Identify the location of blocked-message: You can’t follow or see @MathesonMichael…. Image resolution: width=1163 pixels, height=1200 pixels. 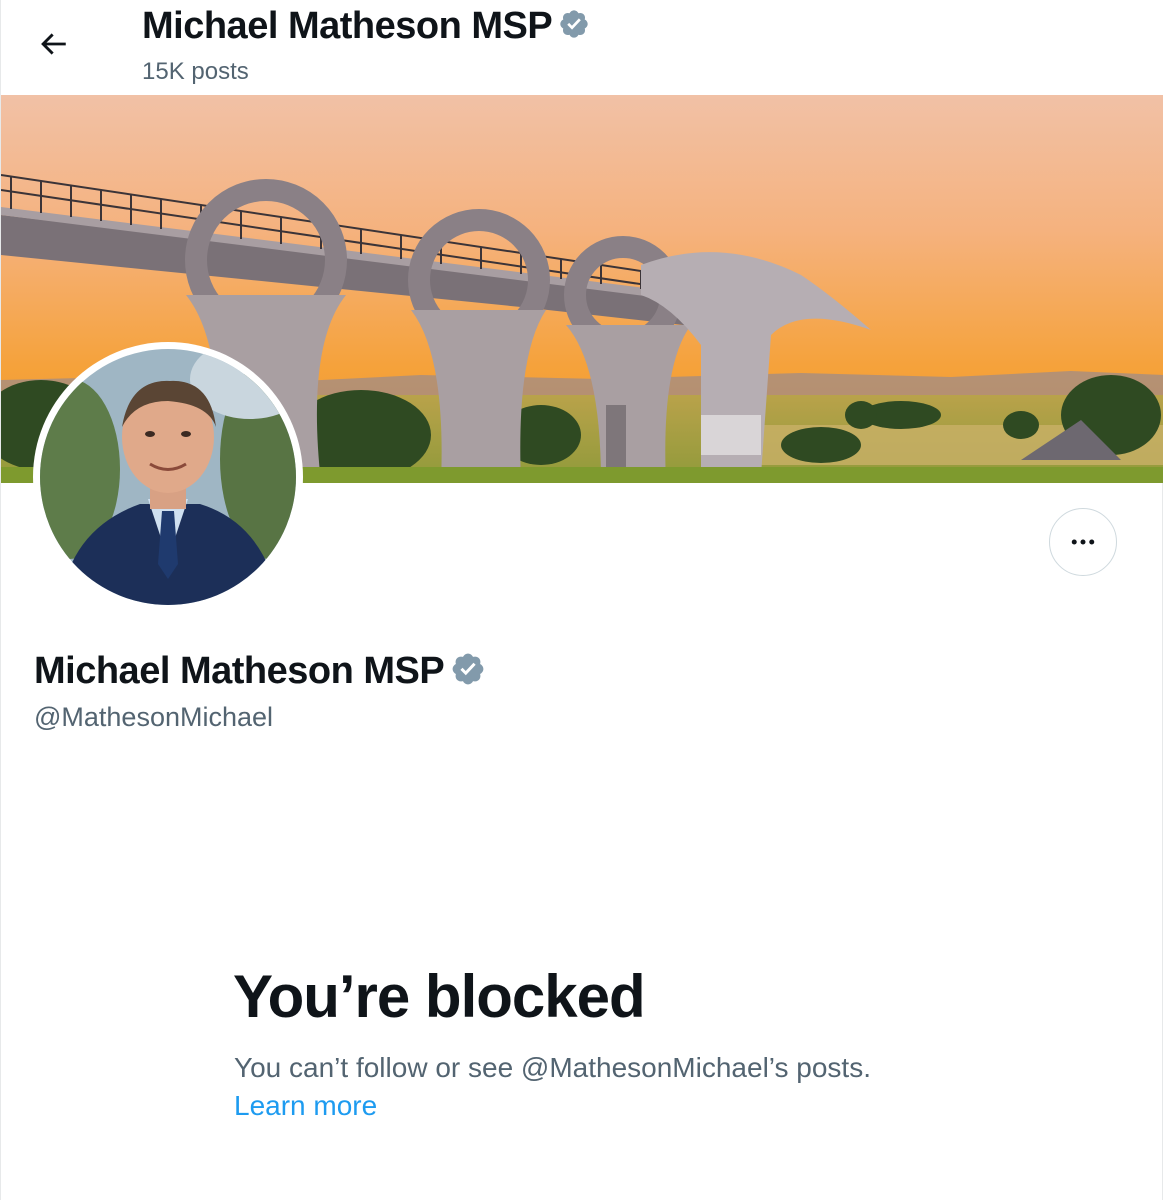
(552, 1067).